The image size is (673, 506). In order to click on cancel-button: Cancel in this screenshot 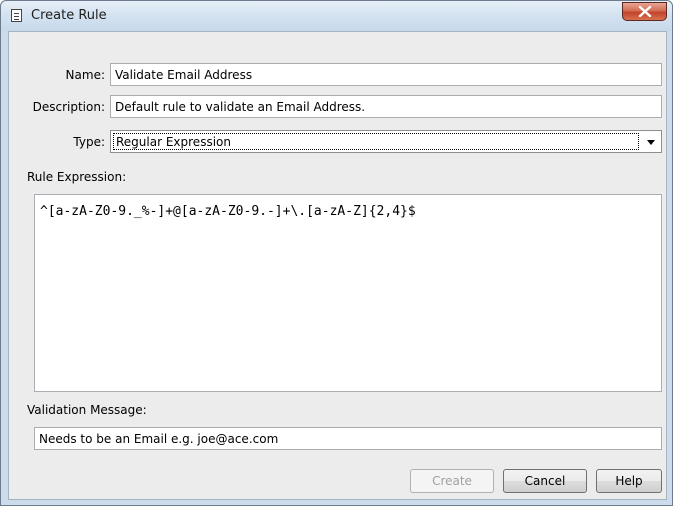, I will do `click(545, 481)`.